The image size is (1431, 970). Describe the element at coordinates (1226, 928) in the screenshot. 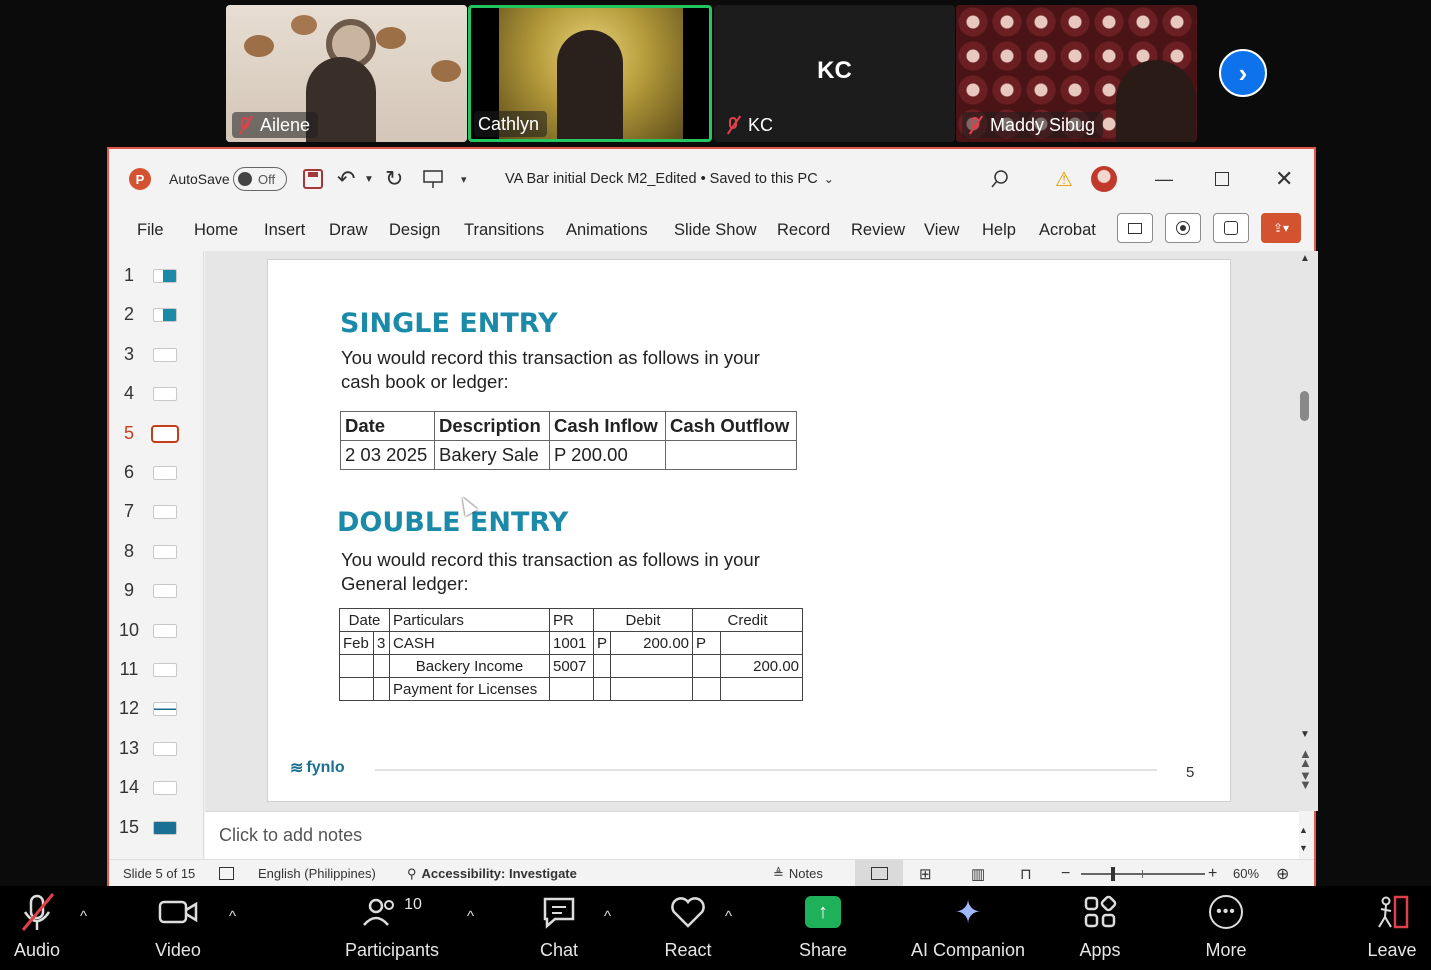

I see `more-button: ••• More` at that location.